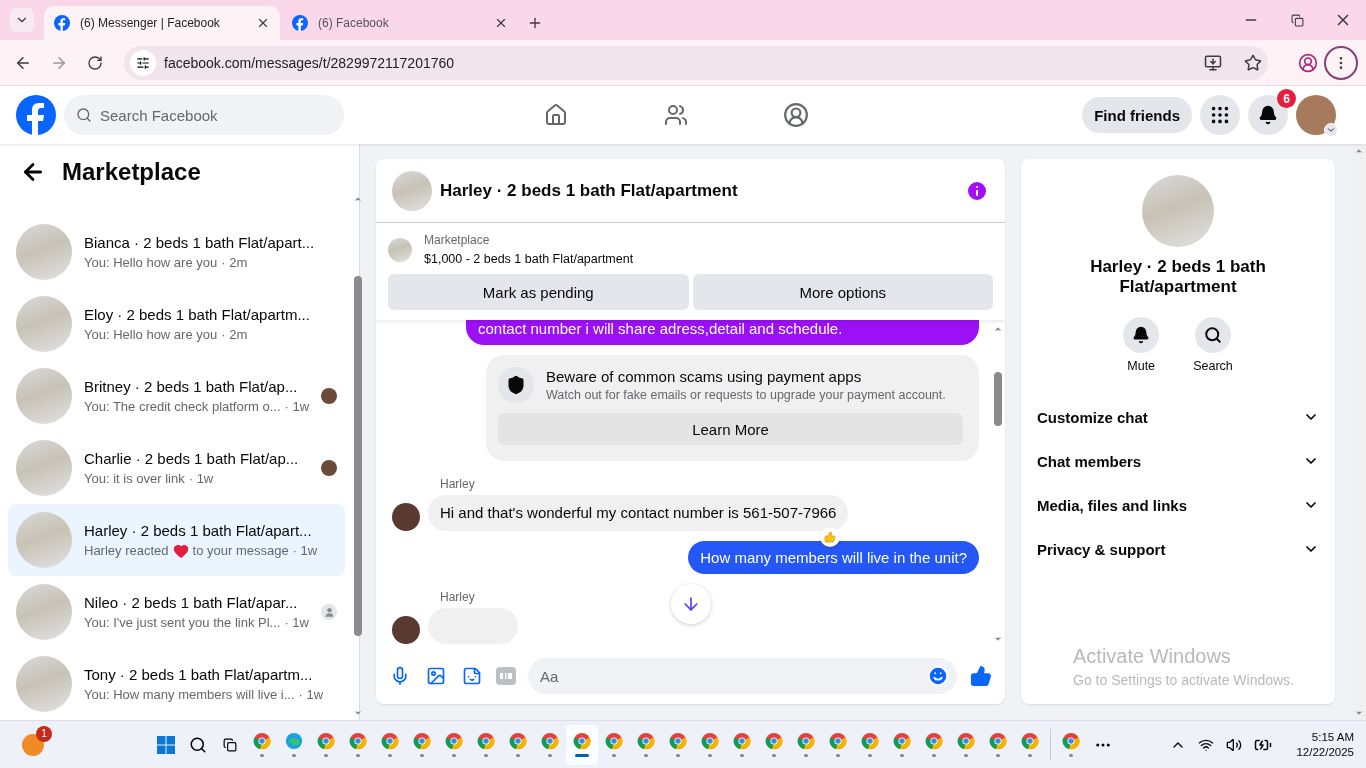 Image resolution: width=1366 pixels, height=768 pixels. Describe the element at coordinates (177, 252) in the screenshot. I see `conversation-item: Bianca · 2 beds 1 bath Flat/apart... You: Hello how are you · 2m` at that location.